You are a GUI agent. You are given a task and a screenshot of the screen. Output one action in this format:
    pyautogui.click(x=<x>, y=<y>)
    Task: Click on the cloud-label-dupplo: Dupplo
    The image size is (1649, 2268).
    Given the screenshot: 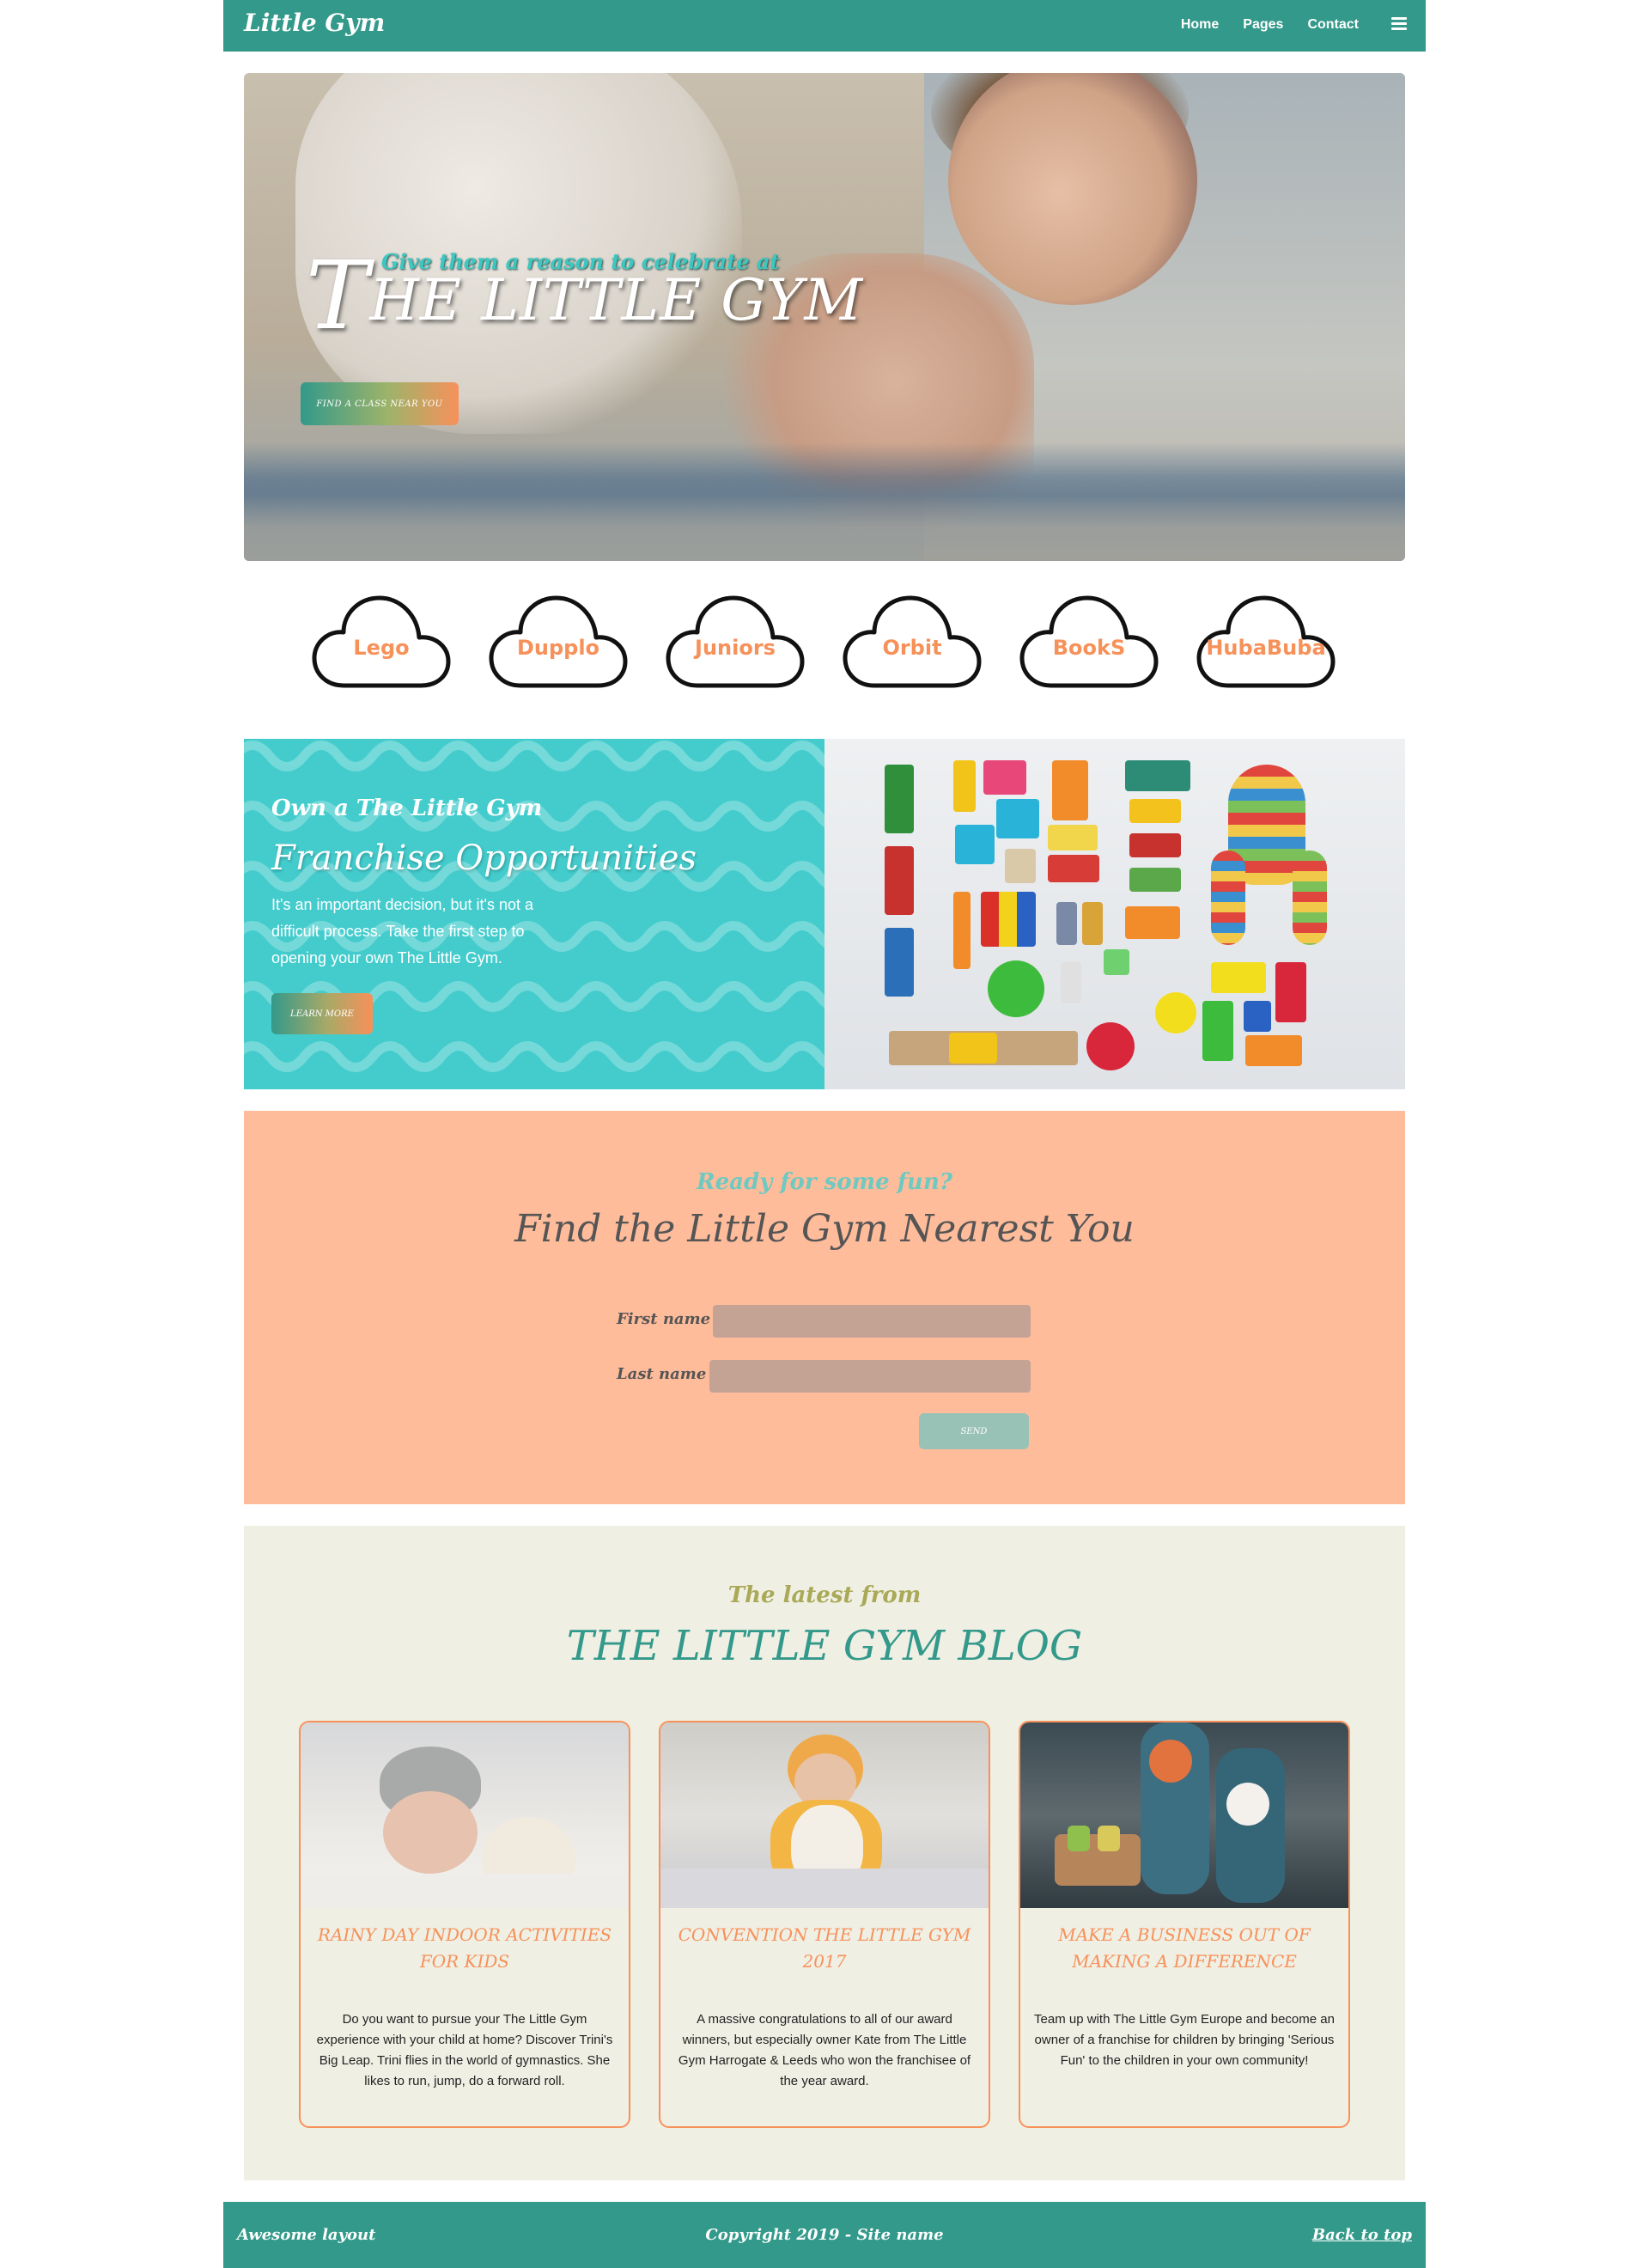 What is the action you would take?
    pyautogui.click(x=558, y=648)
    